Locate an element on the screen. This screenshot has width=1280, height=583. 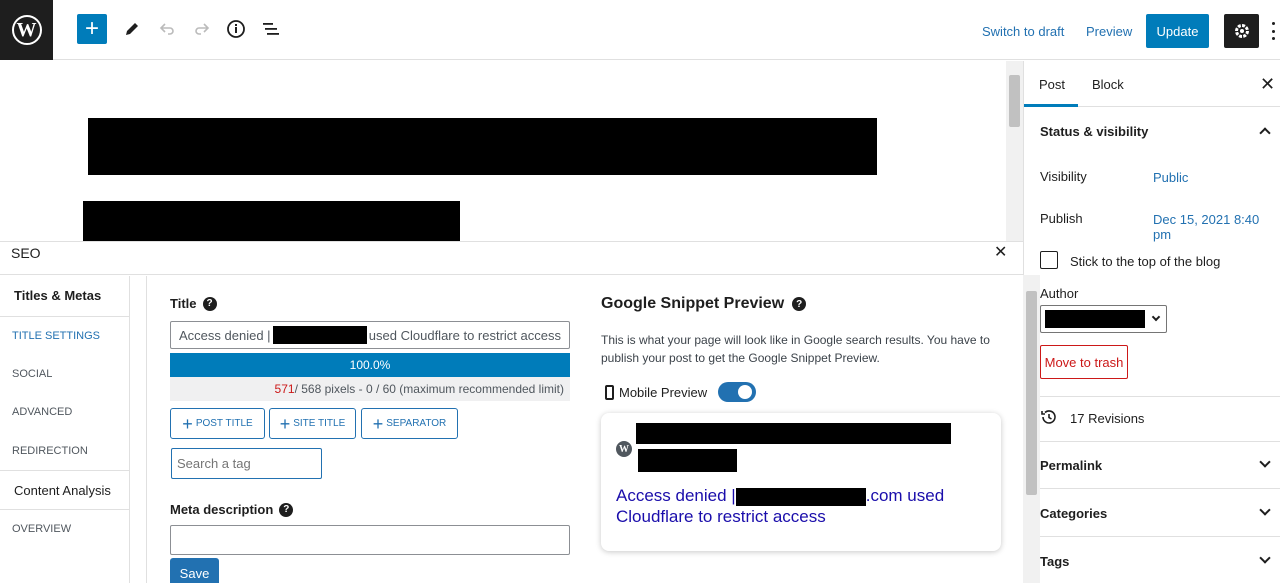
close-sidebar-button: ✕ is located at coordinates (1267, 84).